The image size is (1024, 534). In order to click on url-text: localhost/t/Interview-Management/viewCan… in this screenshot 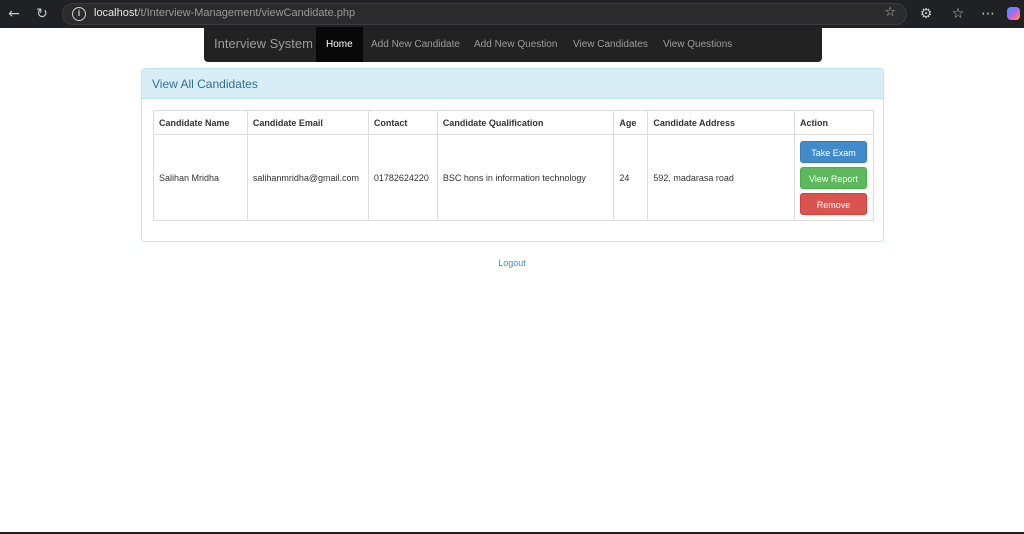, I will do `click(224, 13)`.